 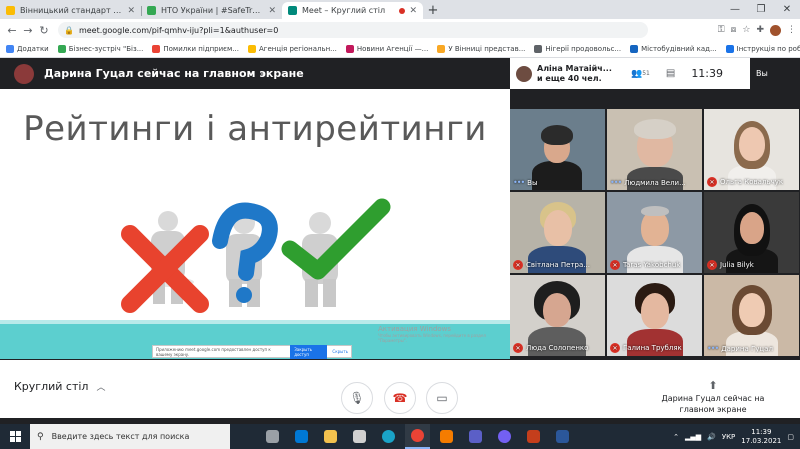 What do you see at coordinates (557, 315) in the screenshot?
I see `participant-tile: ✕ Люда Солопенко` at bounding box center [557, 315].